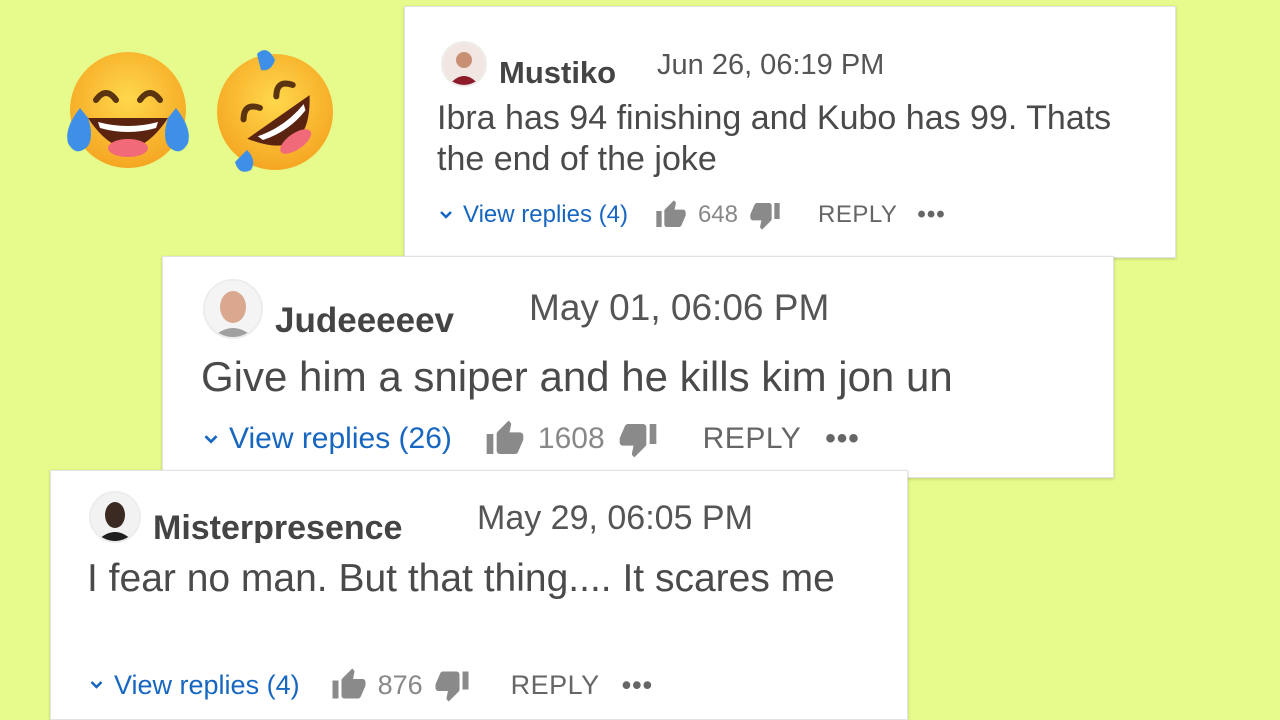  Describe the element at coordinates (400, 684) in the screenshot. I see `like-count: 876` at that location.